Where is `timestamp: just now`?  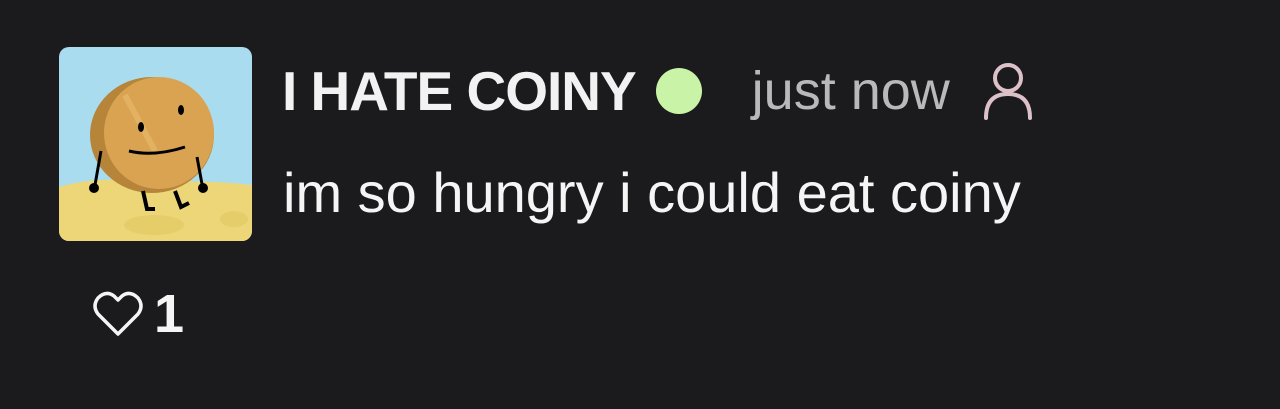
timestamp: just now is located at coordinates (850, 91).